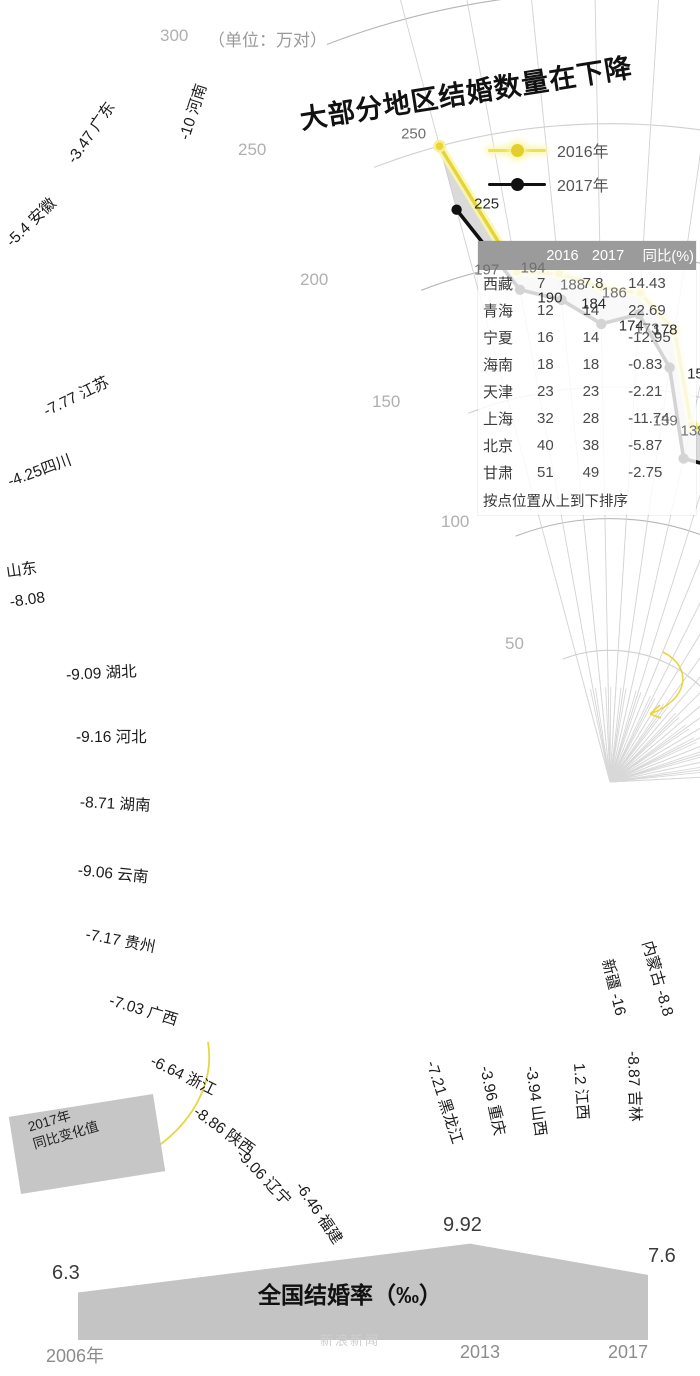 This screenshot has height=1376, width=700. What do you see at coordinates (386, 401) in the screenshot?
I see `radial-tick-150: 150` at bounding box center [386, 401].